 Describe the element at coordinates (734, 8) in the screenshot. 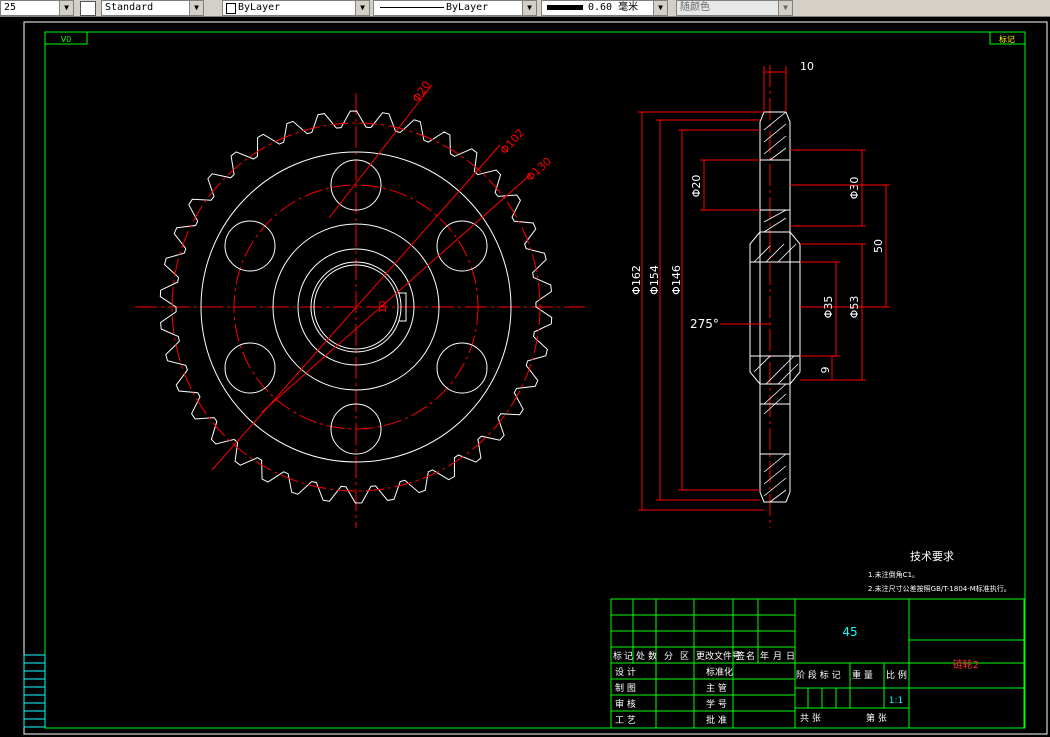

I see `plotstyle-combo: 随颜色 ▼` at that location.